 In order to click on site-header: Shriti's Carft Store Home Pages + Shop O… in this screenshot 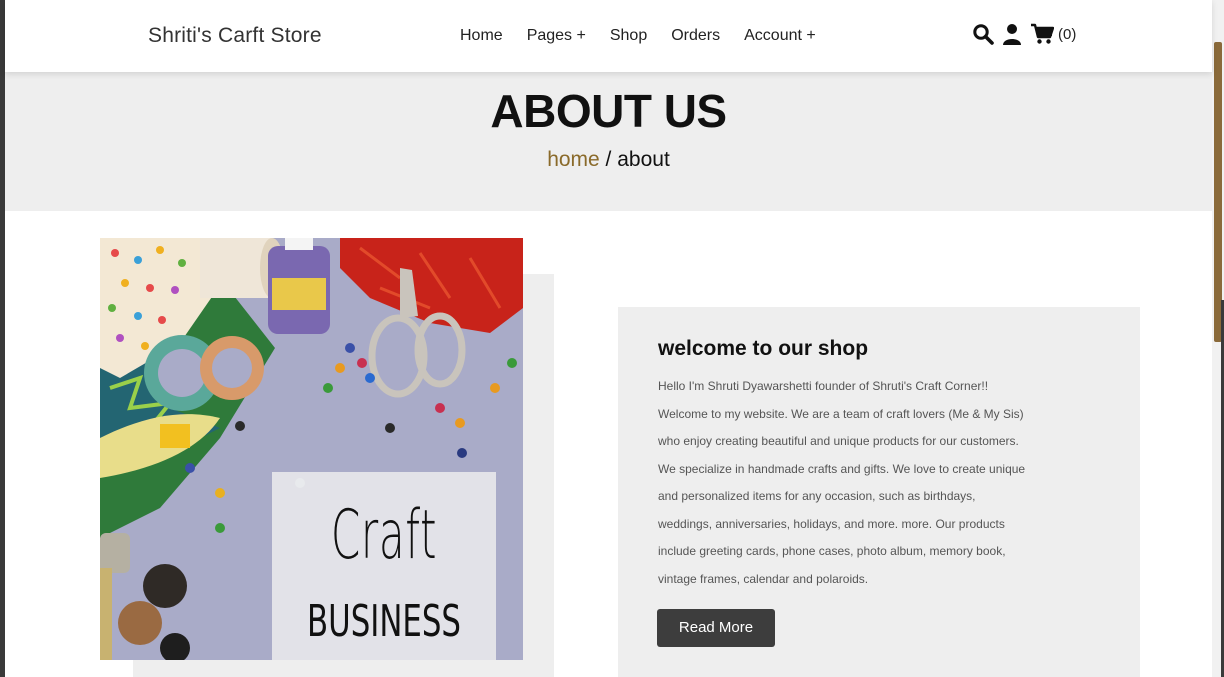, I will do `click(608, 36)`.